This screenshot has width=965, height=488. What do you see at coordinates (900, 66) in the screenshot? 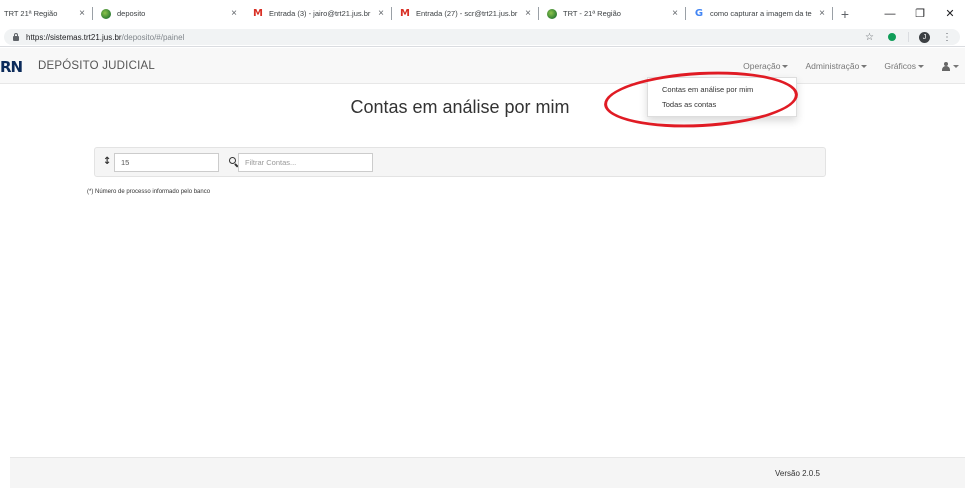
I see `nav-item-label: Gráficos` at bounding box center [900, 66].